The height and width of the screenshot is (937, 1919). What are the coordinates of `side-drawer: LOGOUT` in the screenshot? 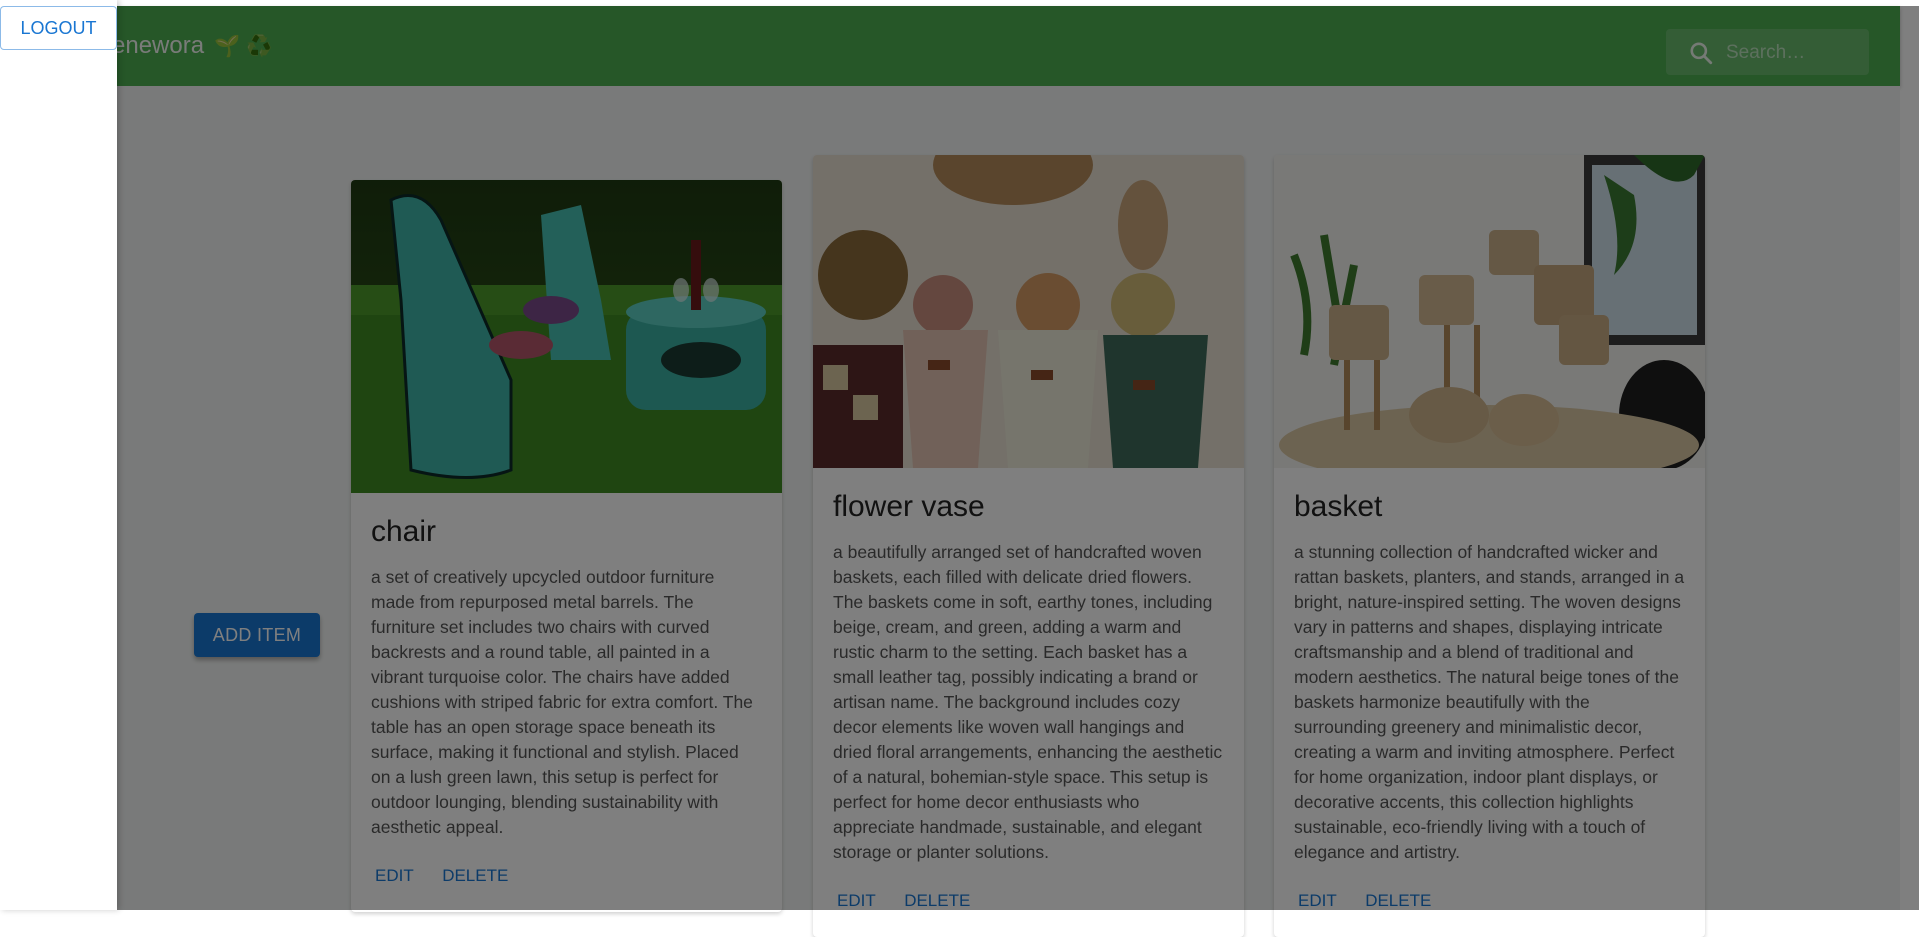 It's located at (58, 455).